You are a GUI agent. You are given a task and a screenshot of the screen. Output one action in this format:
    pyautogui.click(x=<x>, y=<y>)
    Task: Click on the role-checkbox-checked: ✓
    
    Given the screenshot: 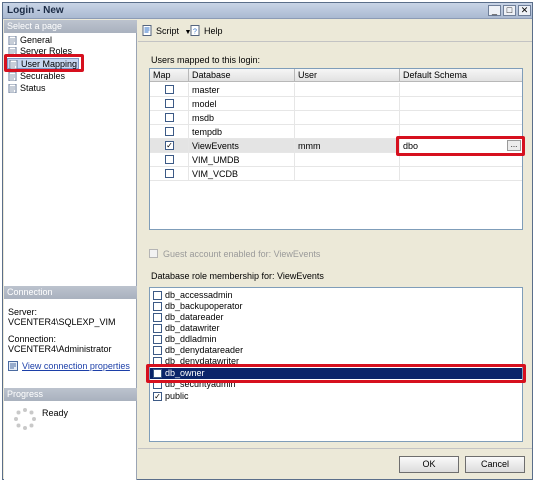 What is the action you would take?
    pyautogui.click(x=157, y=396)
    